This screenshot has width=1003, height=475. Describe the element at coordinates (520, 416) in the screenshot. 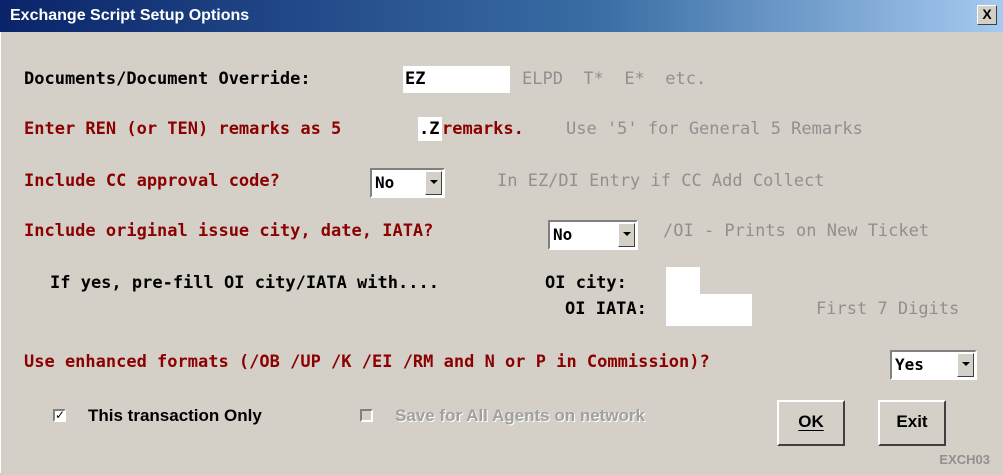

I see `all-agents-label: Save for All Agents on network` at that location.